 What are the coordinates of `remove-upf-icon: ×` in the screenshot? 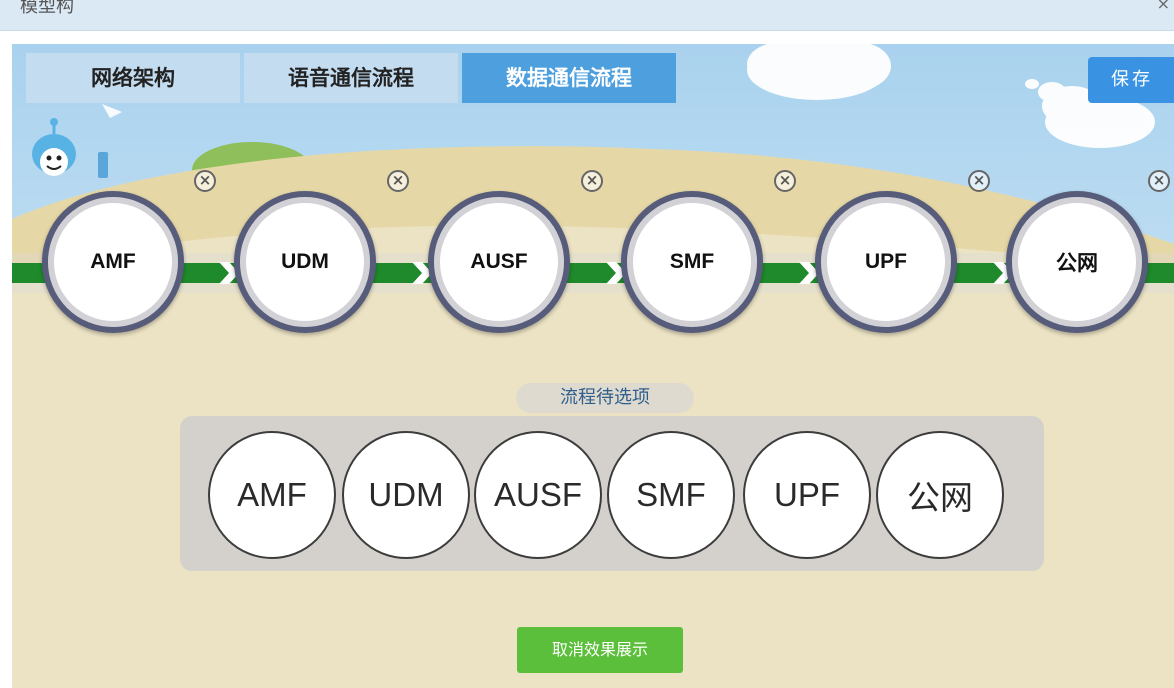 It's located at (979, 181).